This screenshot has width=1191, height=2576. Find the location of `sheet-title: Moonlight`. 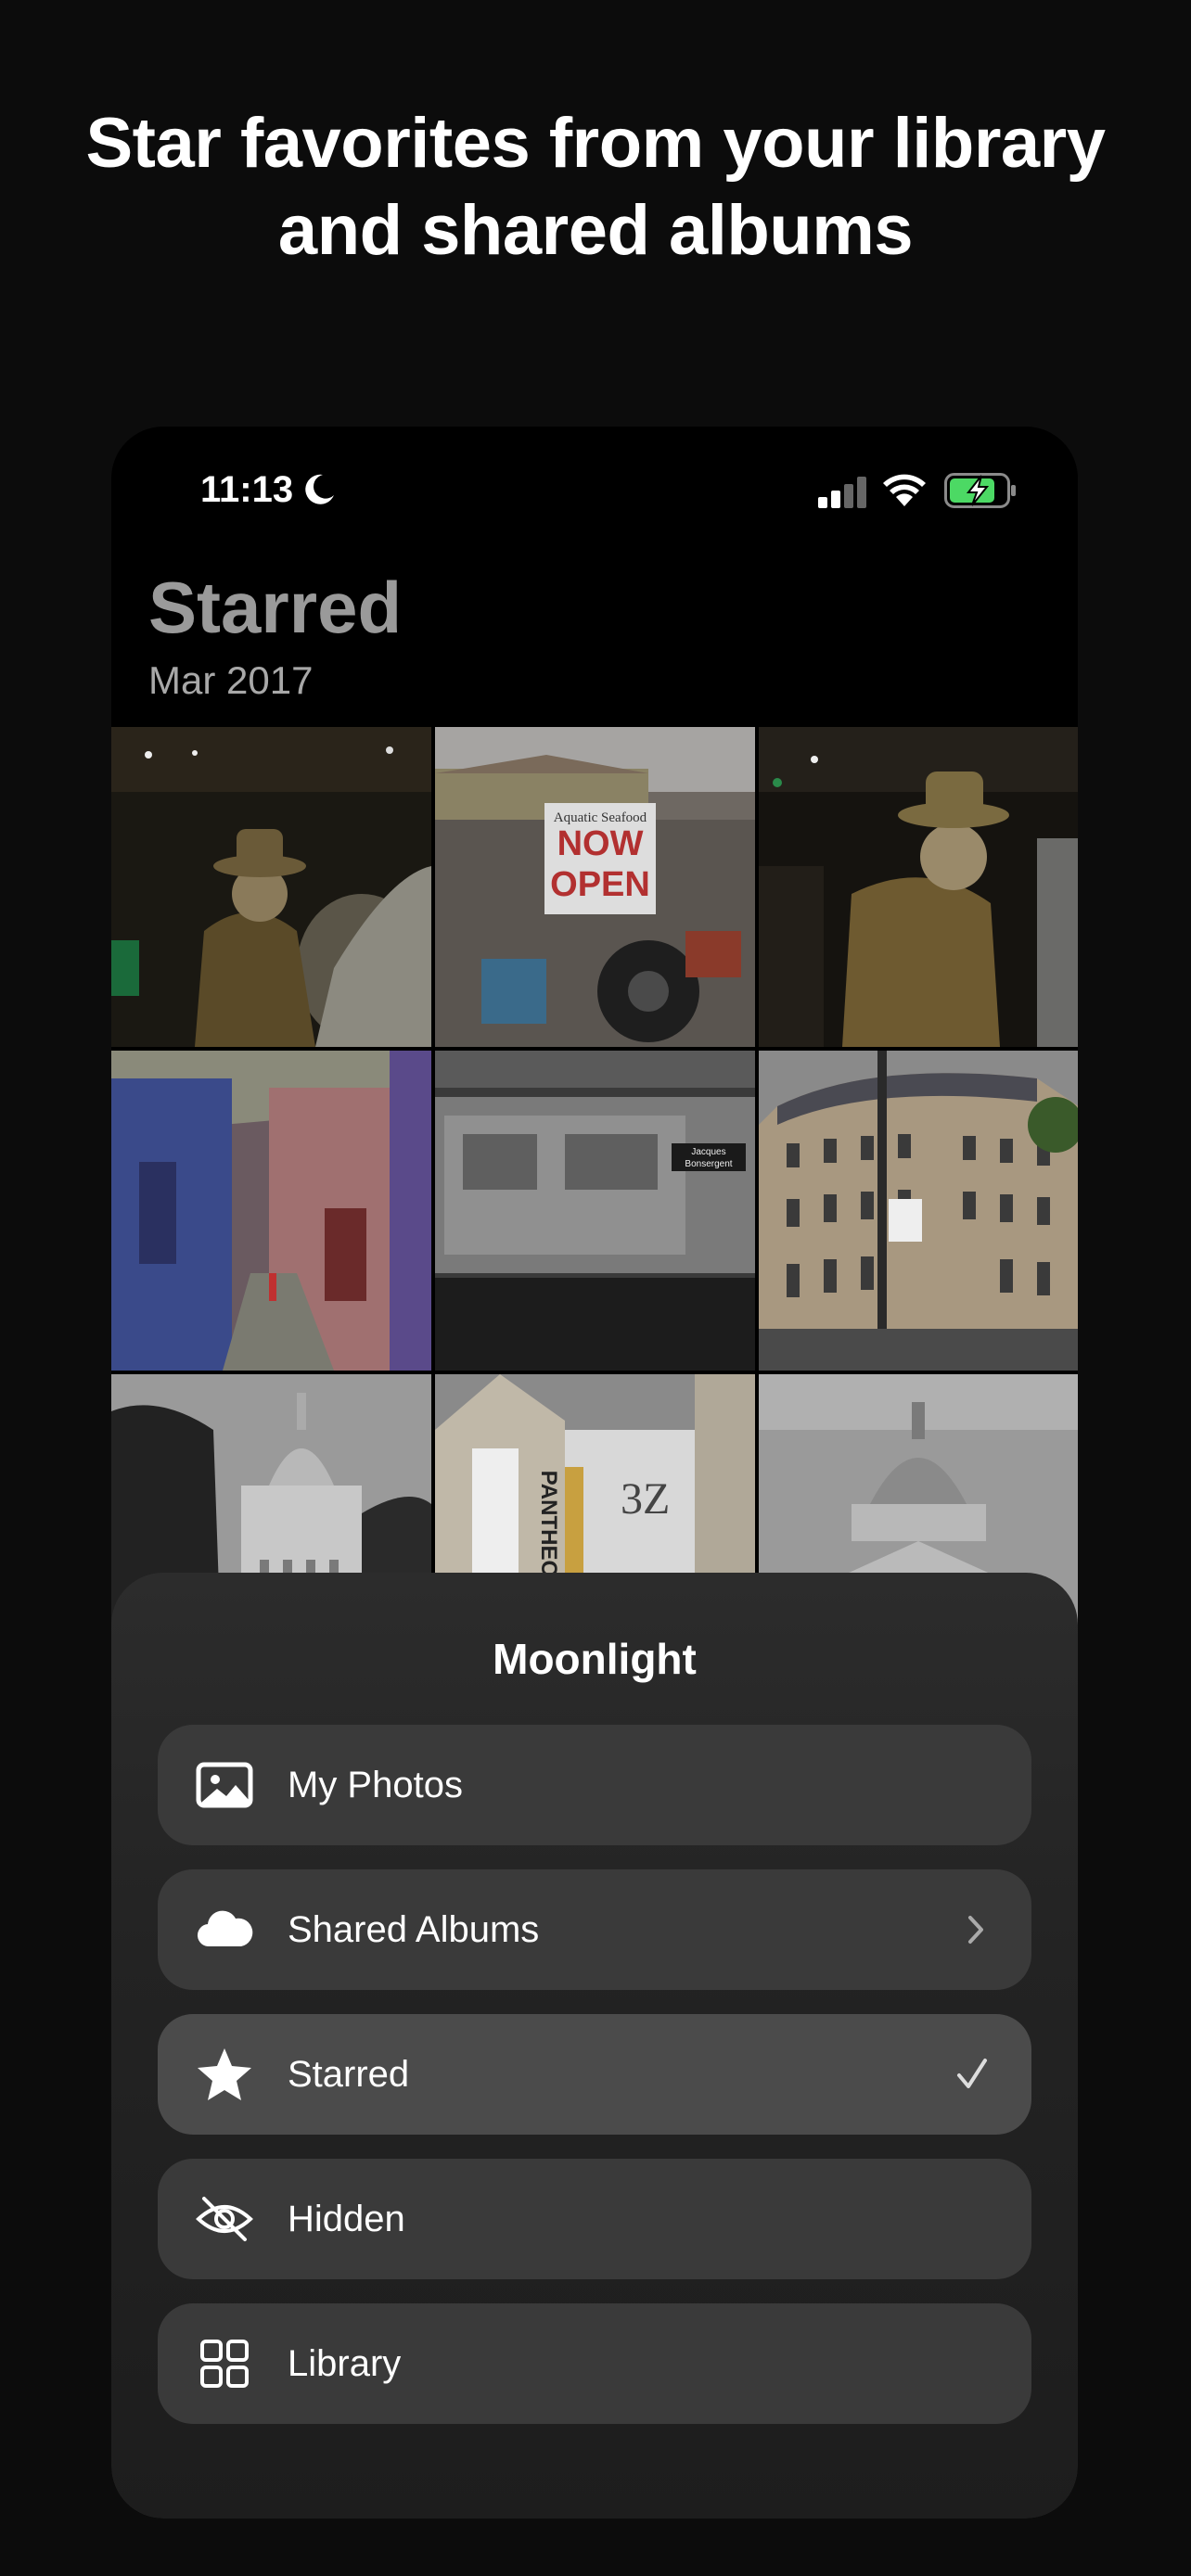

sheet-title: Moonlight is located at coordinates (595, 1659).